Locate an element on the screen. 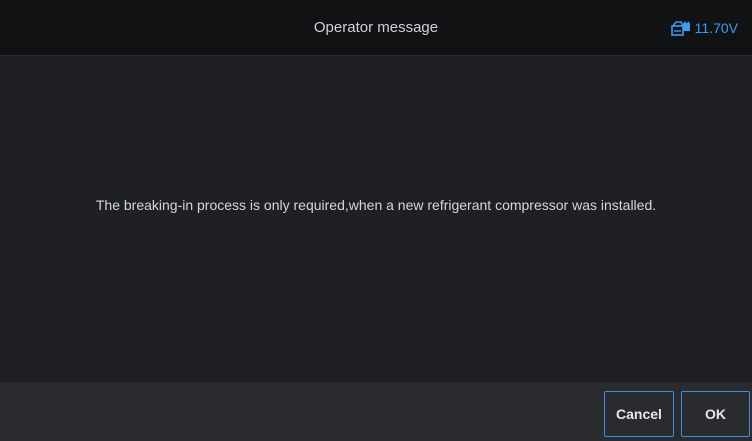 The height and width of the screenshot is (441, 752). button-bar: Cancel OK is located at coordinates (376, 411).